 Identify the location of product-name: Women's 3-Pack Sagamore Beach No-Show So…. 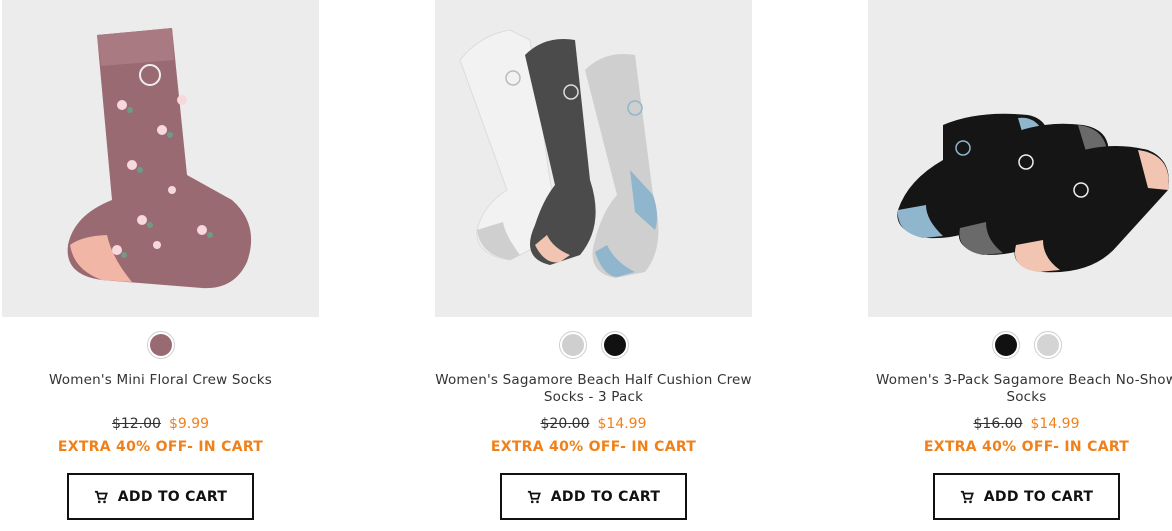
(1020, 389).